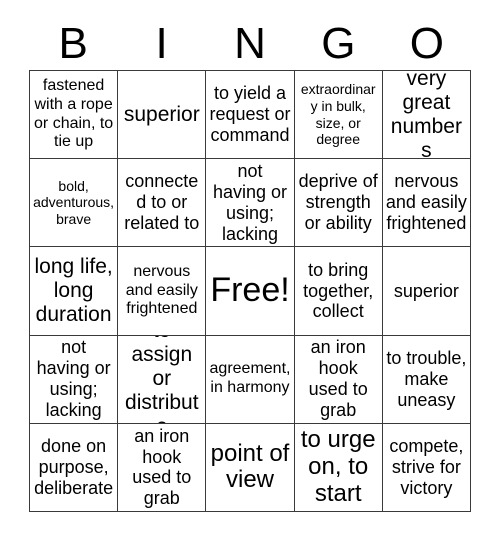  I want to click on bingo-cell-text: to assign or distribute, so click(162, 379).